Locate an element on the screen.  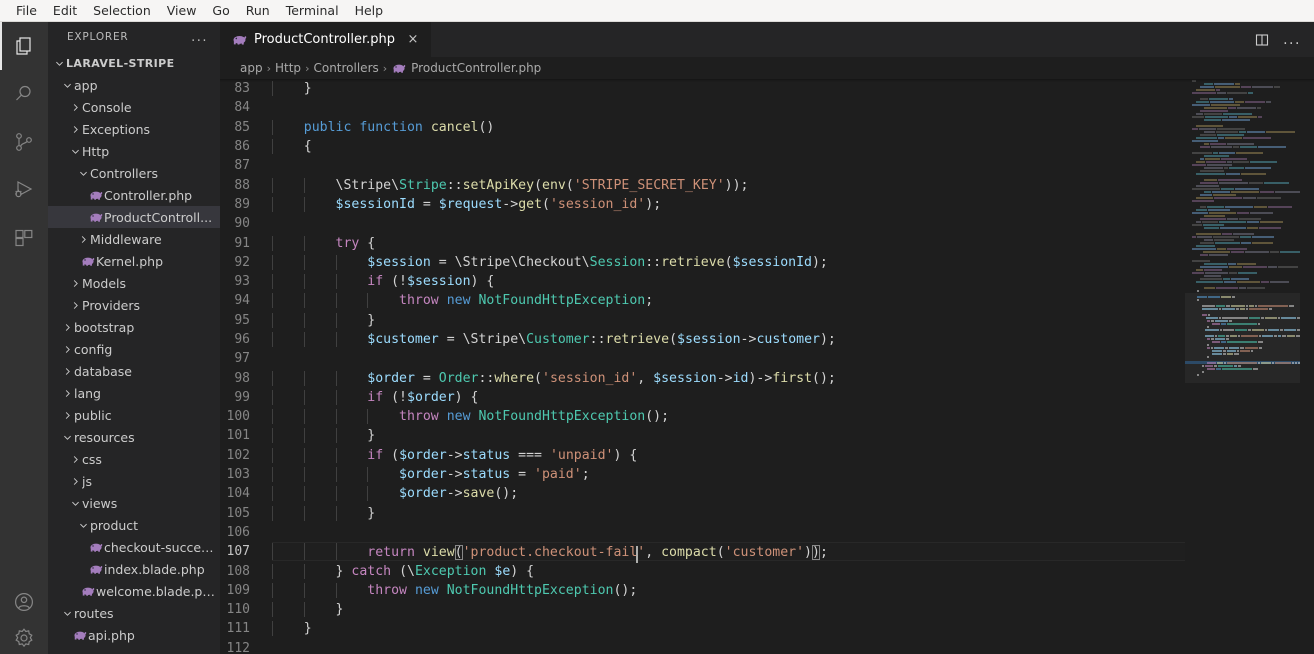
code-line: 87 is located at coordinates (767, 165).